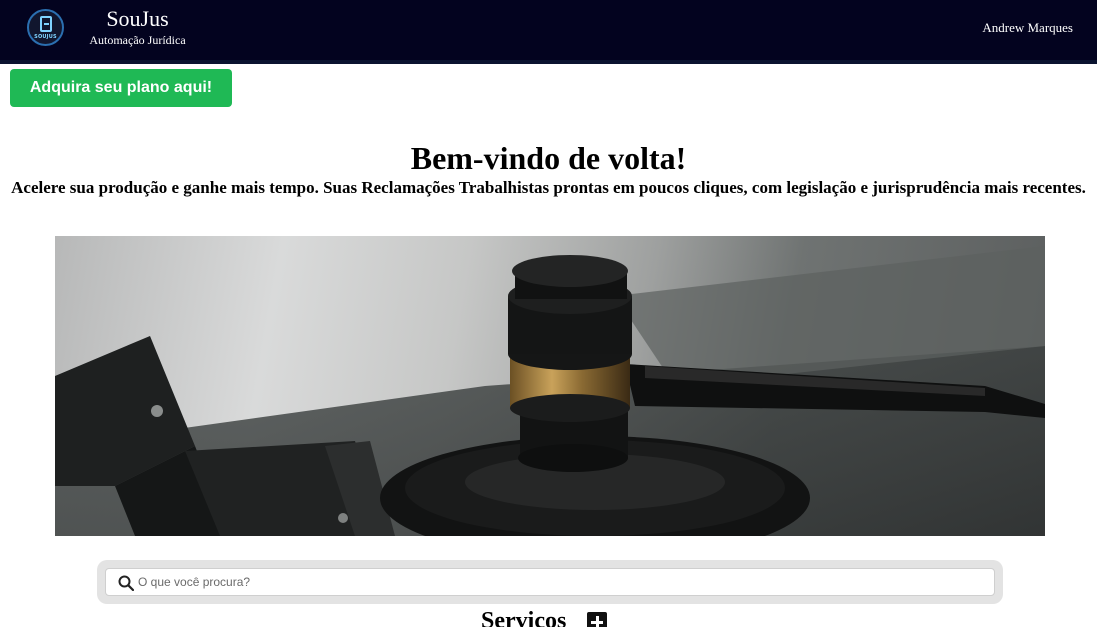  Describe the element at coordinates (597, 619) in the screenshot. I see `plus-square-icon` at that location.